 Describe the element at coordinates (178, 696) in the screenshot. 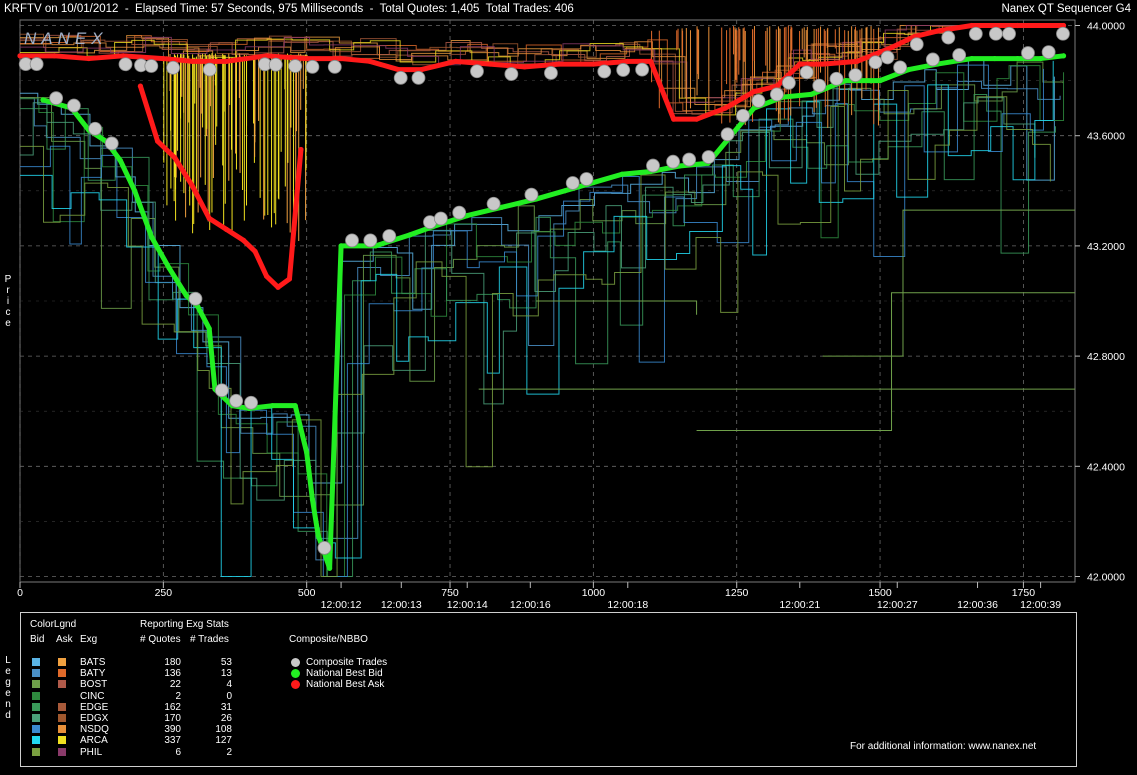

I see `exchange-quotes: 2` at that location.